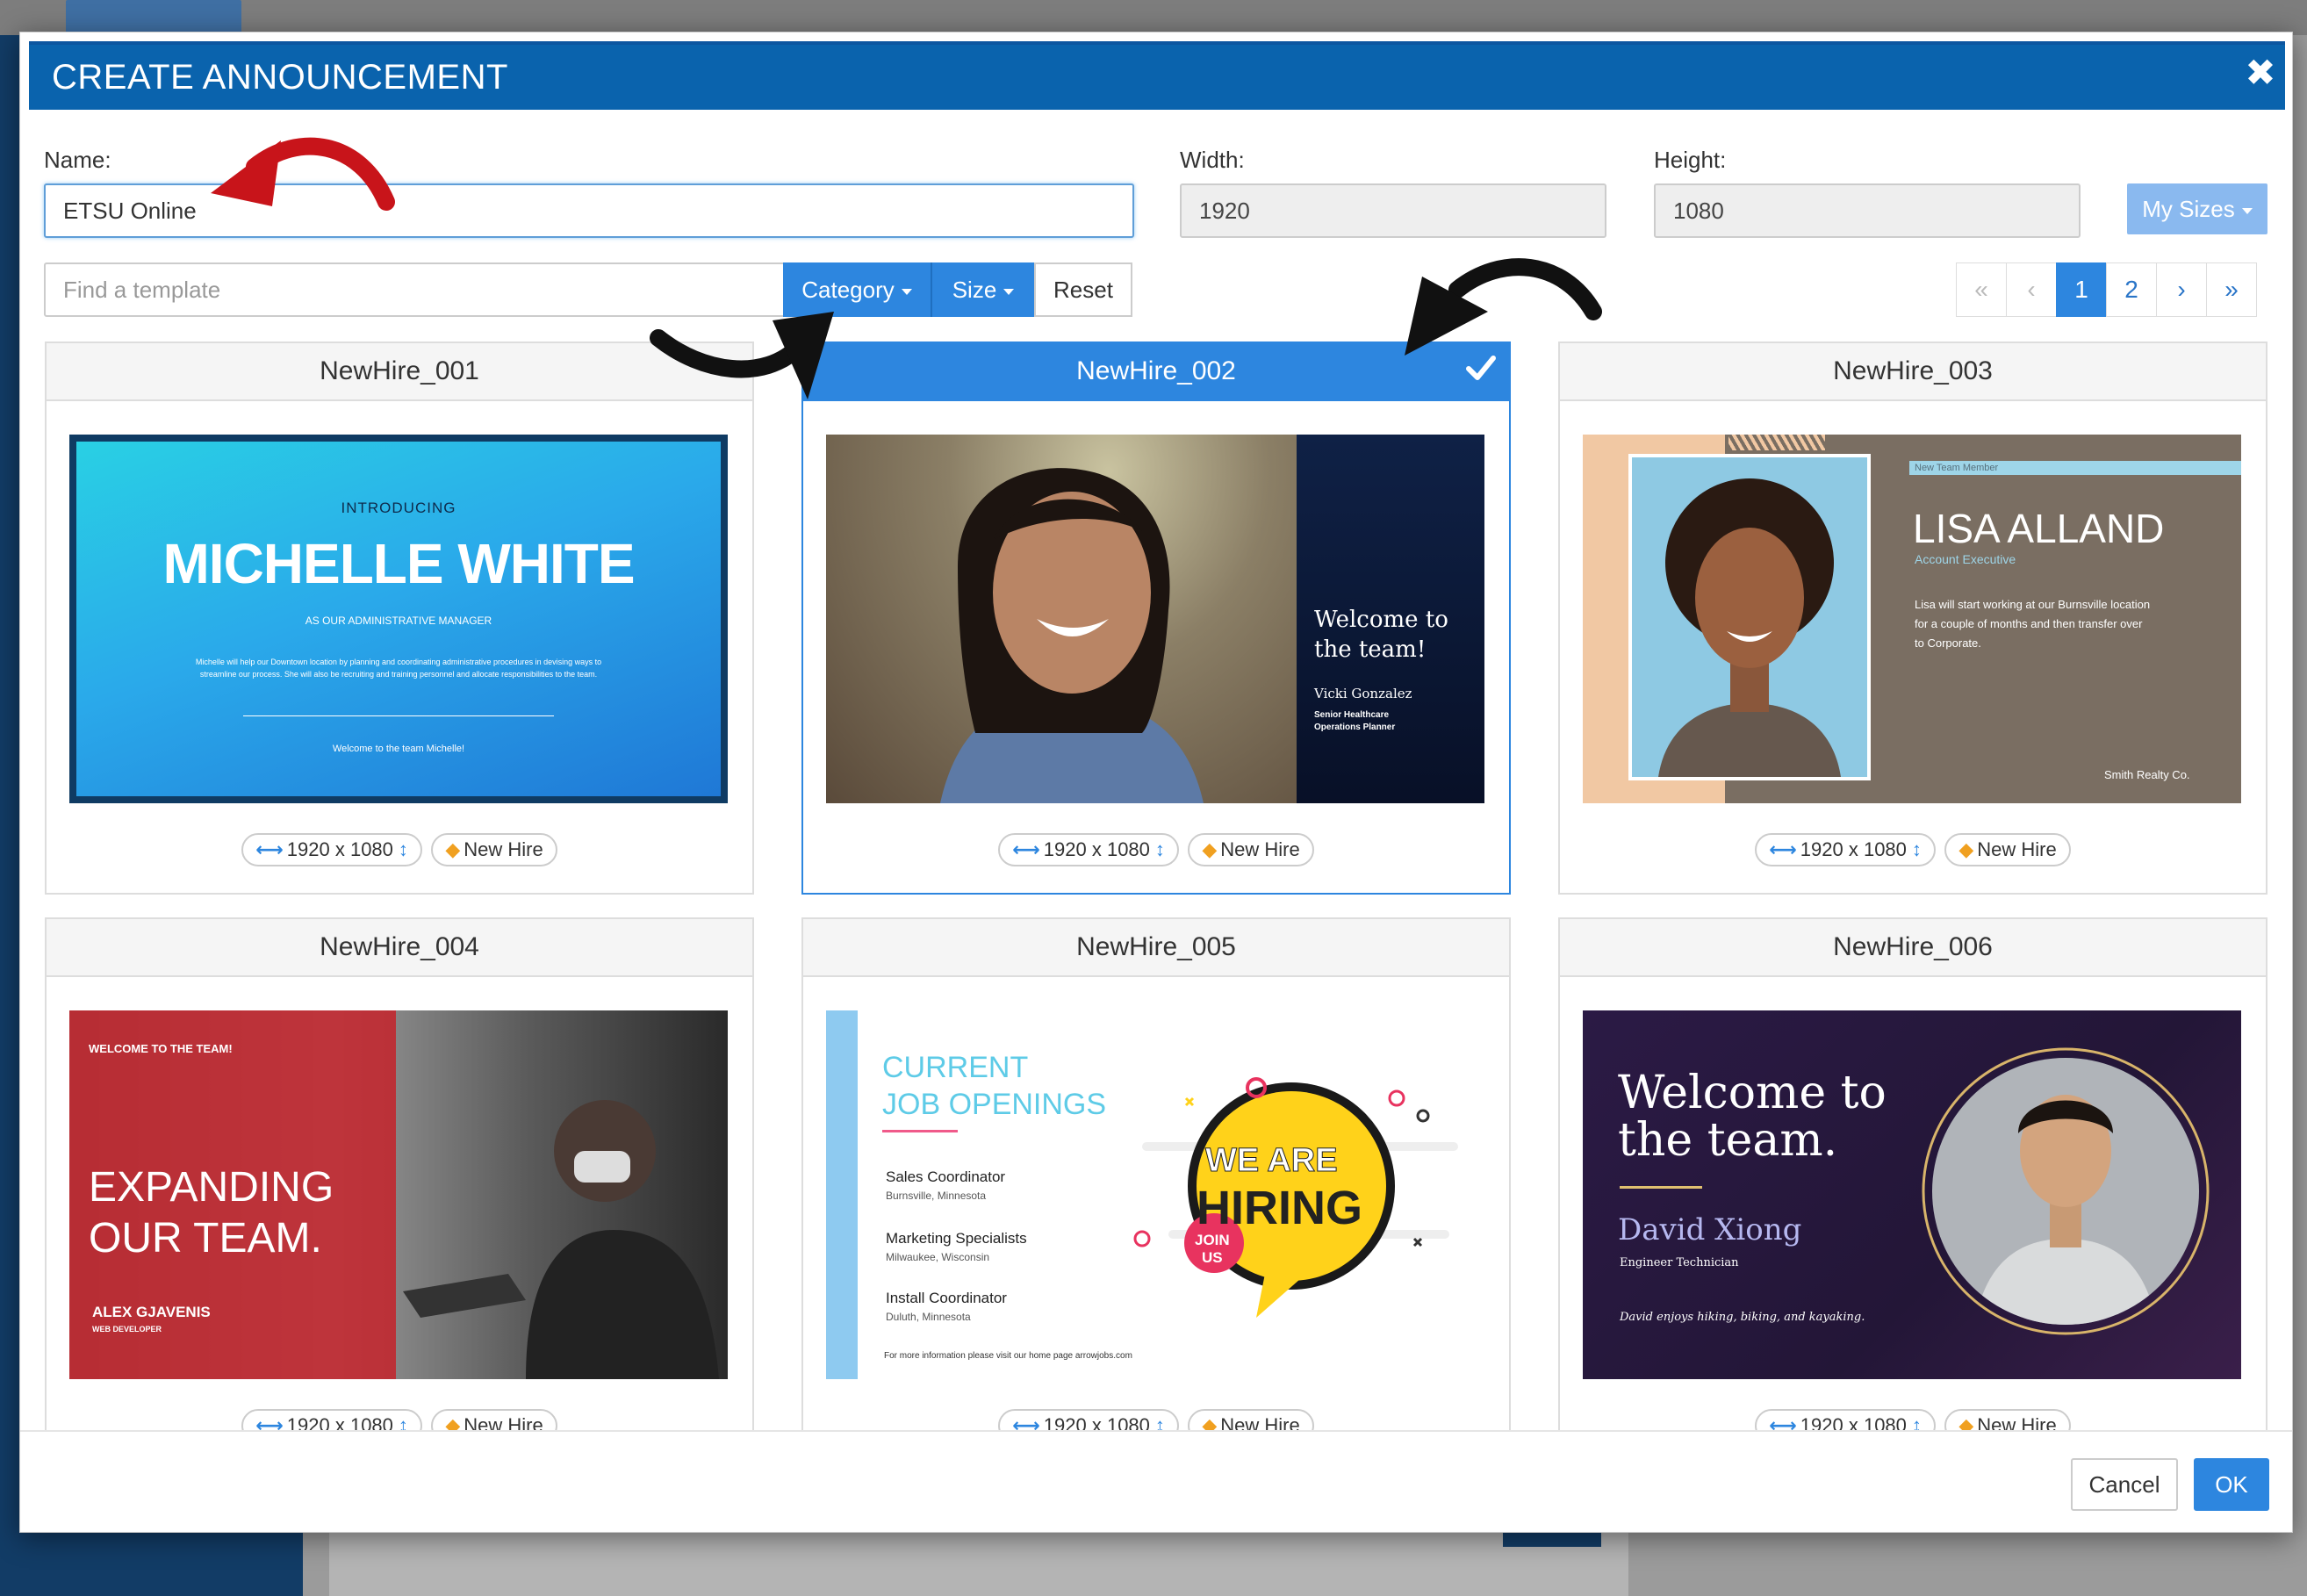 Image resolution: width=2307 pixels, height=1596 pixels. Describe the element at coordinates (2124, 1484) in the screenshot. I see `cancel-button: Cancel` at that location.